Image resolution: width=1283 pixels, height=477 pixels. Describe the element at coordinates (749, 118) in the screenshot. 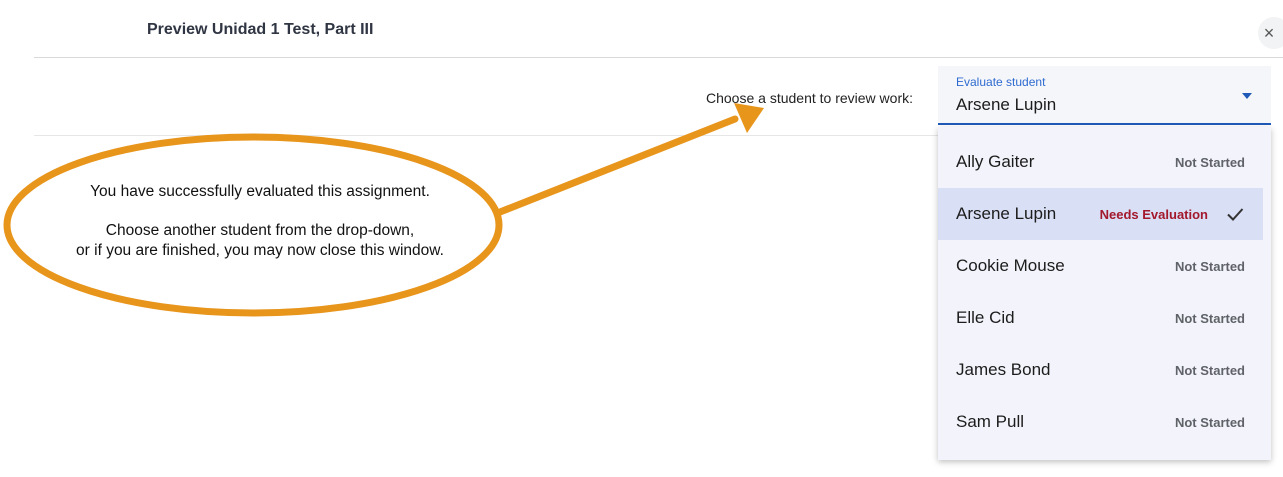

I see `annotation-arrow-head` at that location.